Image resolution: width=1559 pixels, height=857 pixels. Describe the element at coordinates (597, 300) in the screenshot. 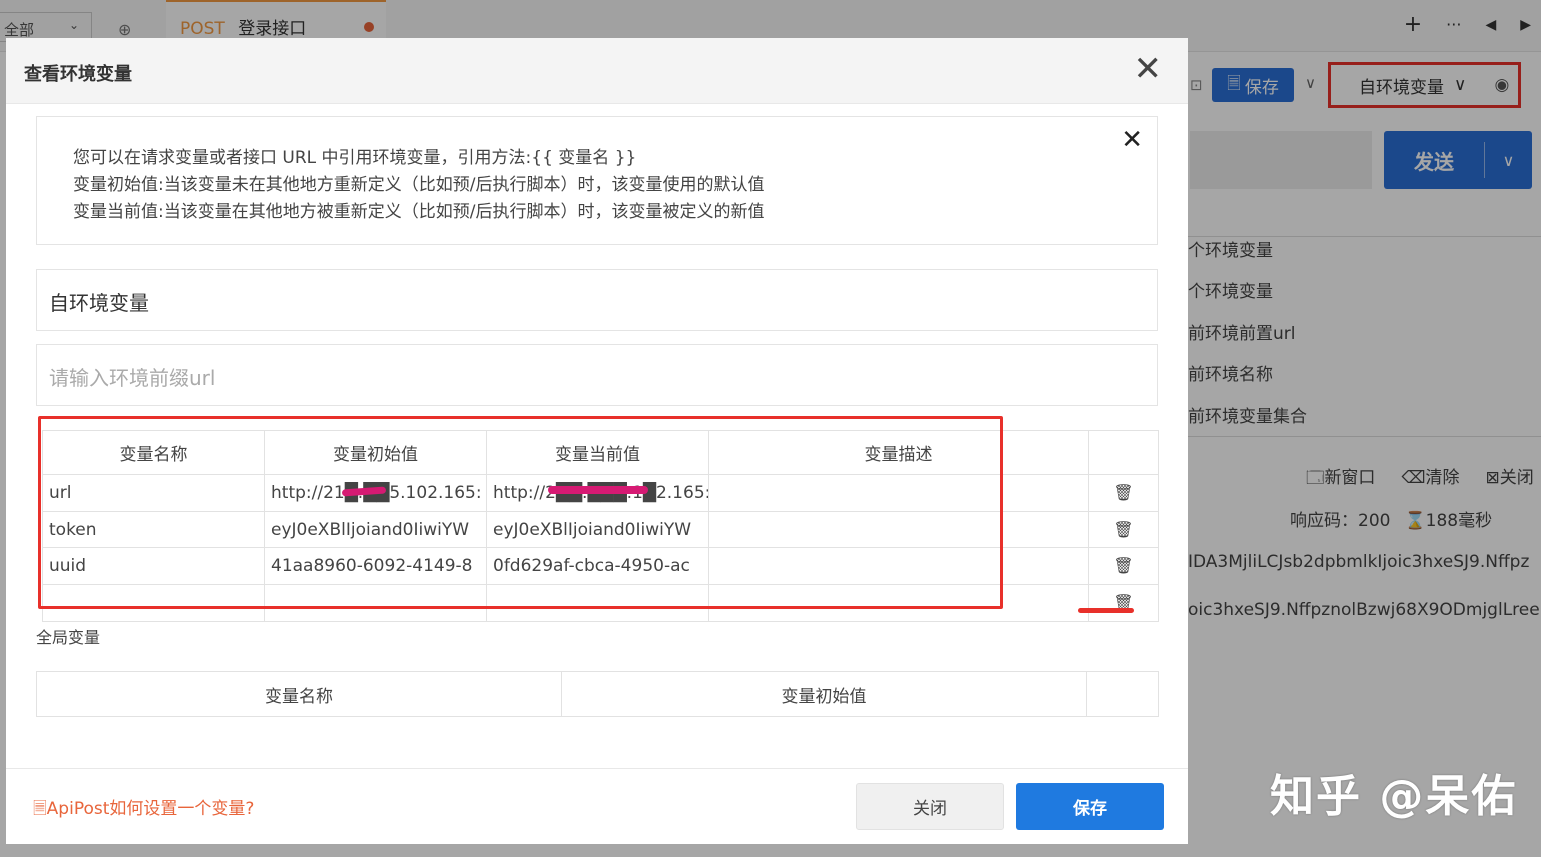

I see `env-name-input: 自环境变量` at that location.